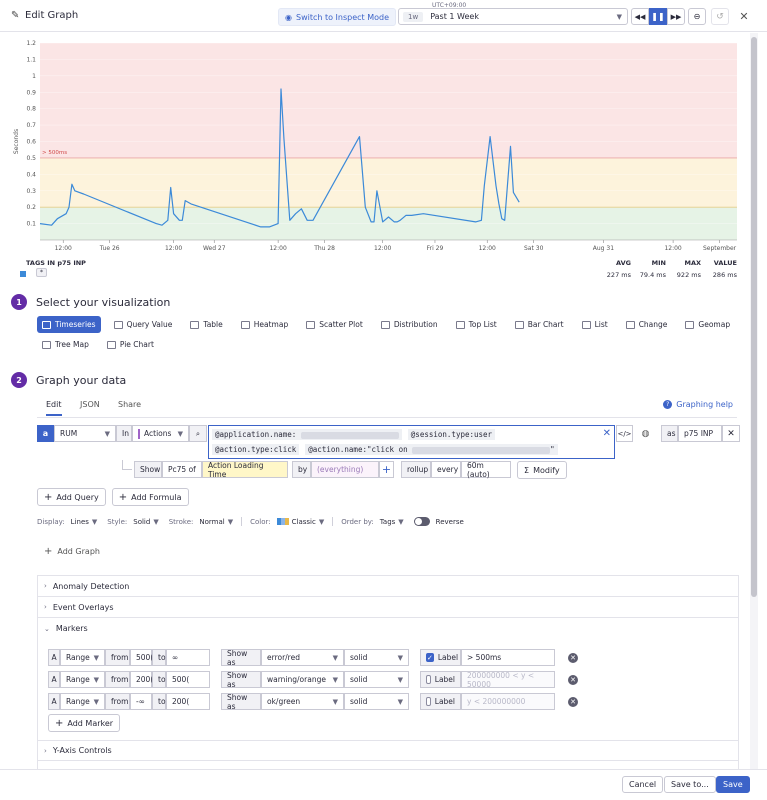 This screenshot has height=800, width=767. Describe the element at coordinates (302, 679) in the screenshot. I see `marker-color-select: warning/orange ▼` at that location.